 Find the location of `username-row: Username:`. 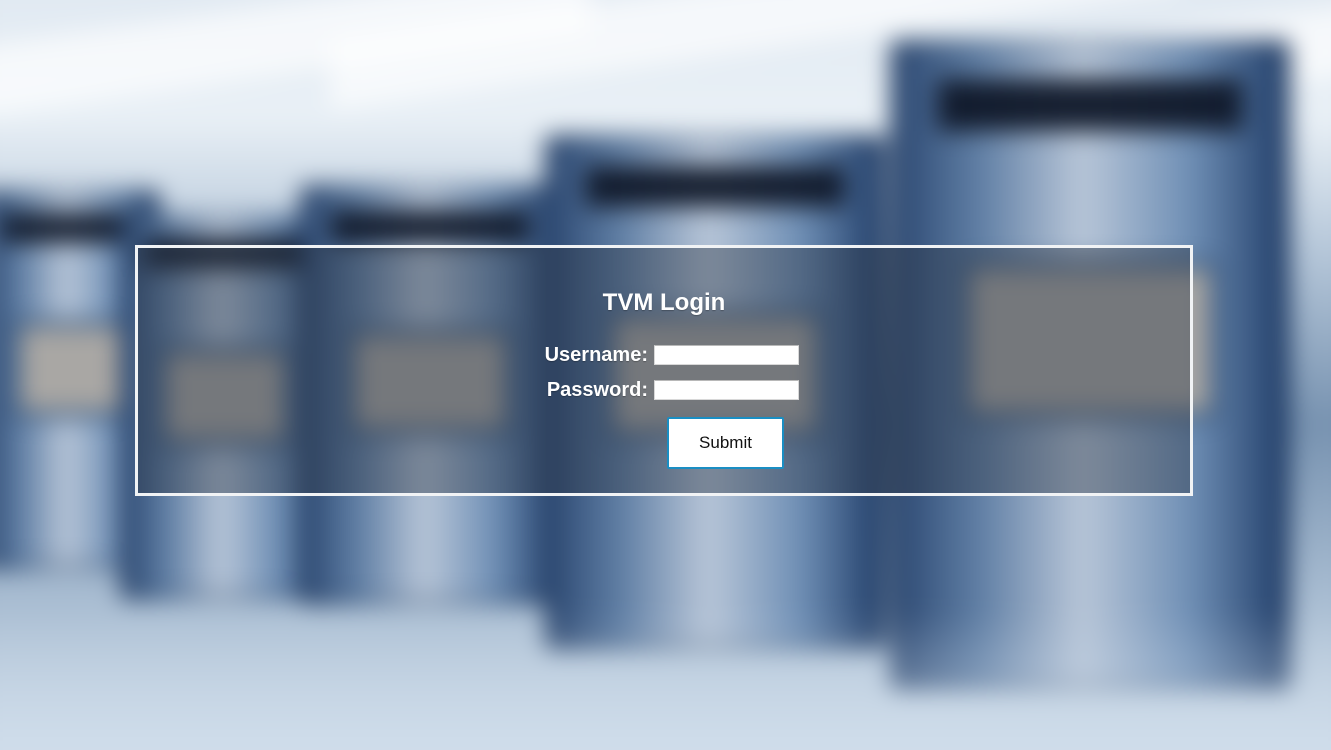

username-row: Username: is located at coordinates (669, 355).